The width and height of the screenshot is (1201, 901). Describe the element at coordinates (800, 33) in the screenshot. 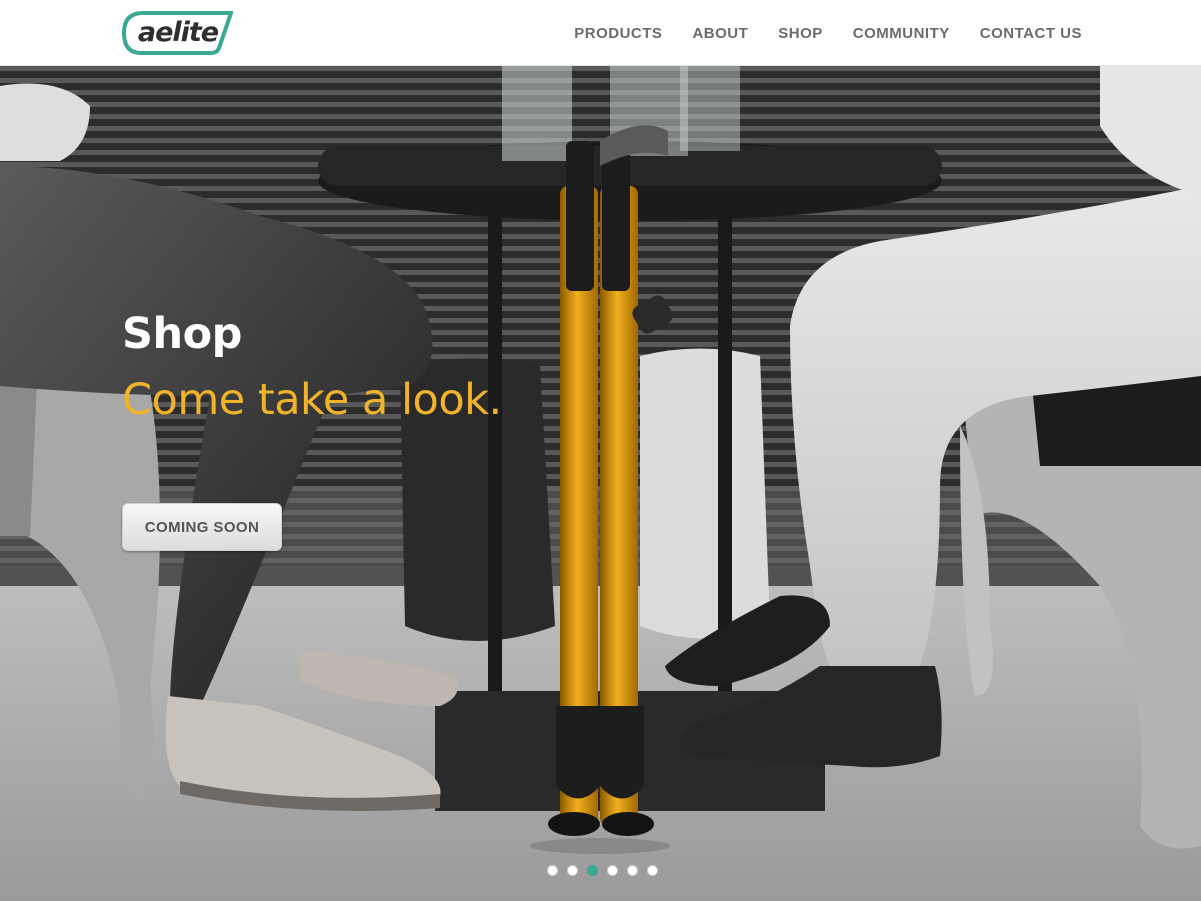

I see `nav-item-shop: SHOP` at that location.